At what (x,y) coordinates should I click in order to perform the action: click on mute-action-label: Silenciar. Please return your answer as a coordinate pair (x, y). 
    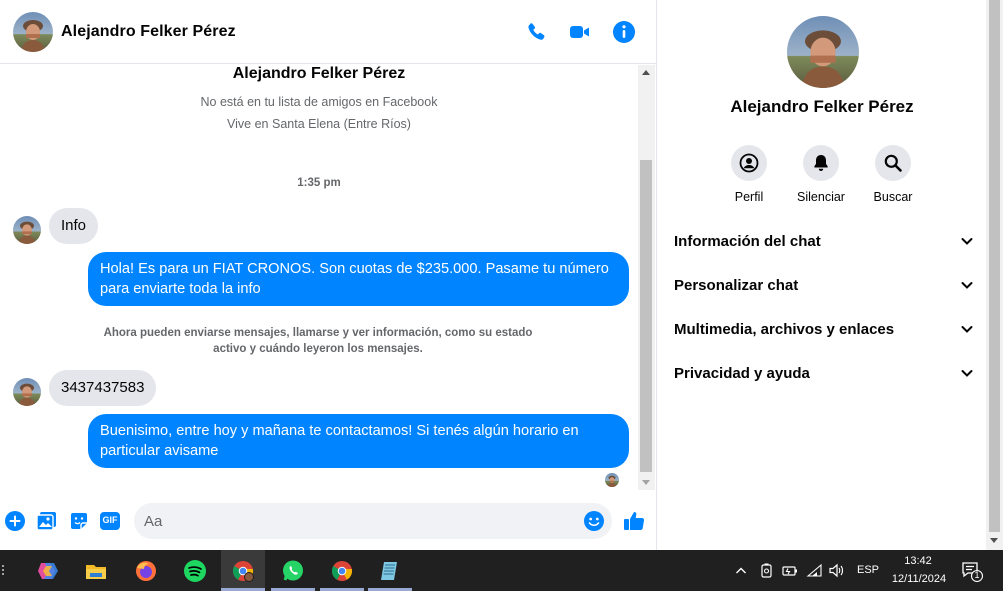
    Looking at the image, I should click on (821, 197).